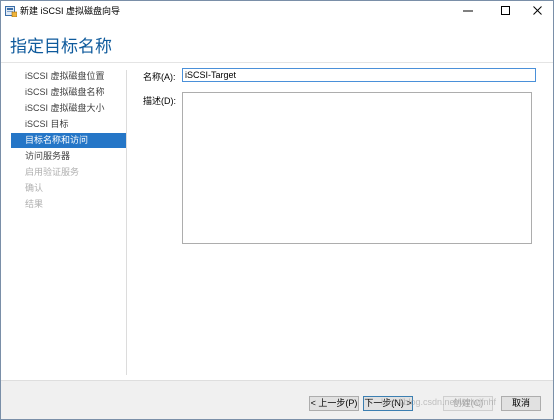  Describe the element at coordinates (68, 108) in the screenshot. I see `nav-step-disk-size: iSCSI 虚拟磁盘大小` at that location.